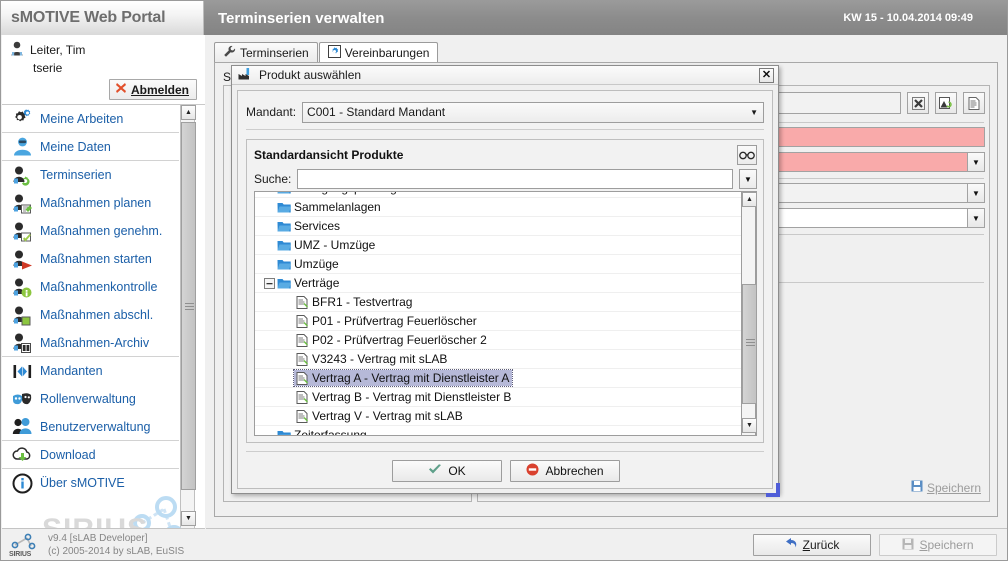  I want to click on tree-row: Verträge, so click(498, 283).